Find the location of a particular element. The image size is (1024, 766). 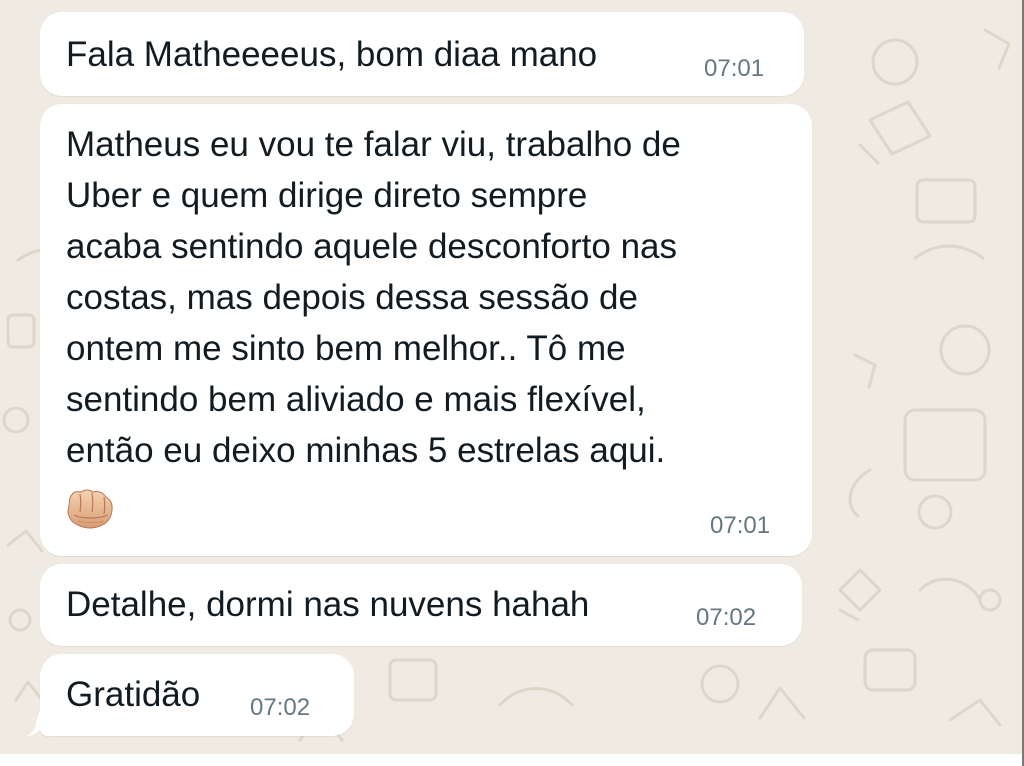

message-text: Detalhe, dormi nas nuvens hahah is located at coordinates (328, 604).